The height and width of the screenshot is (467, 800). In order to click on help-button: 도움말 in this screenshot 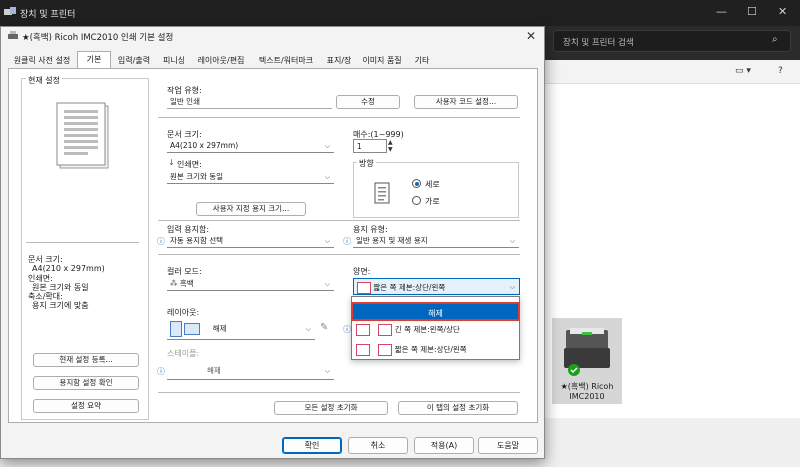, I will do `click(508, 445)`.